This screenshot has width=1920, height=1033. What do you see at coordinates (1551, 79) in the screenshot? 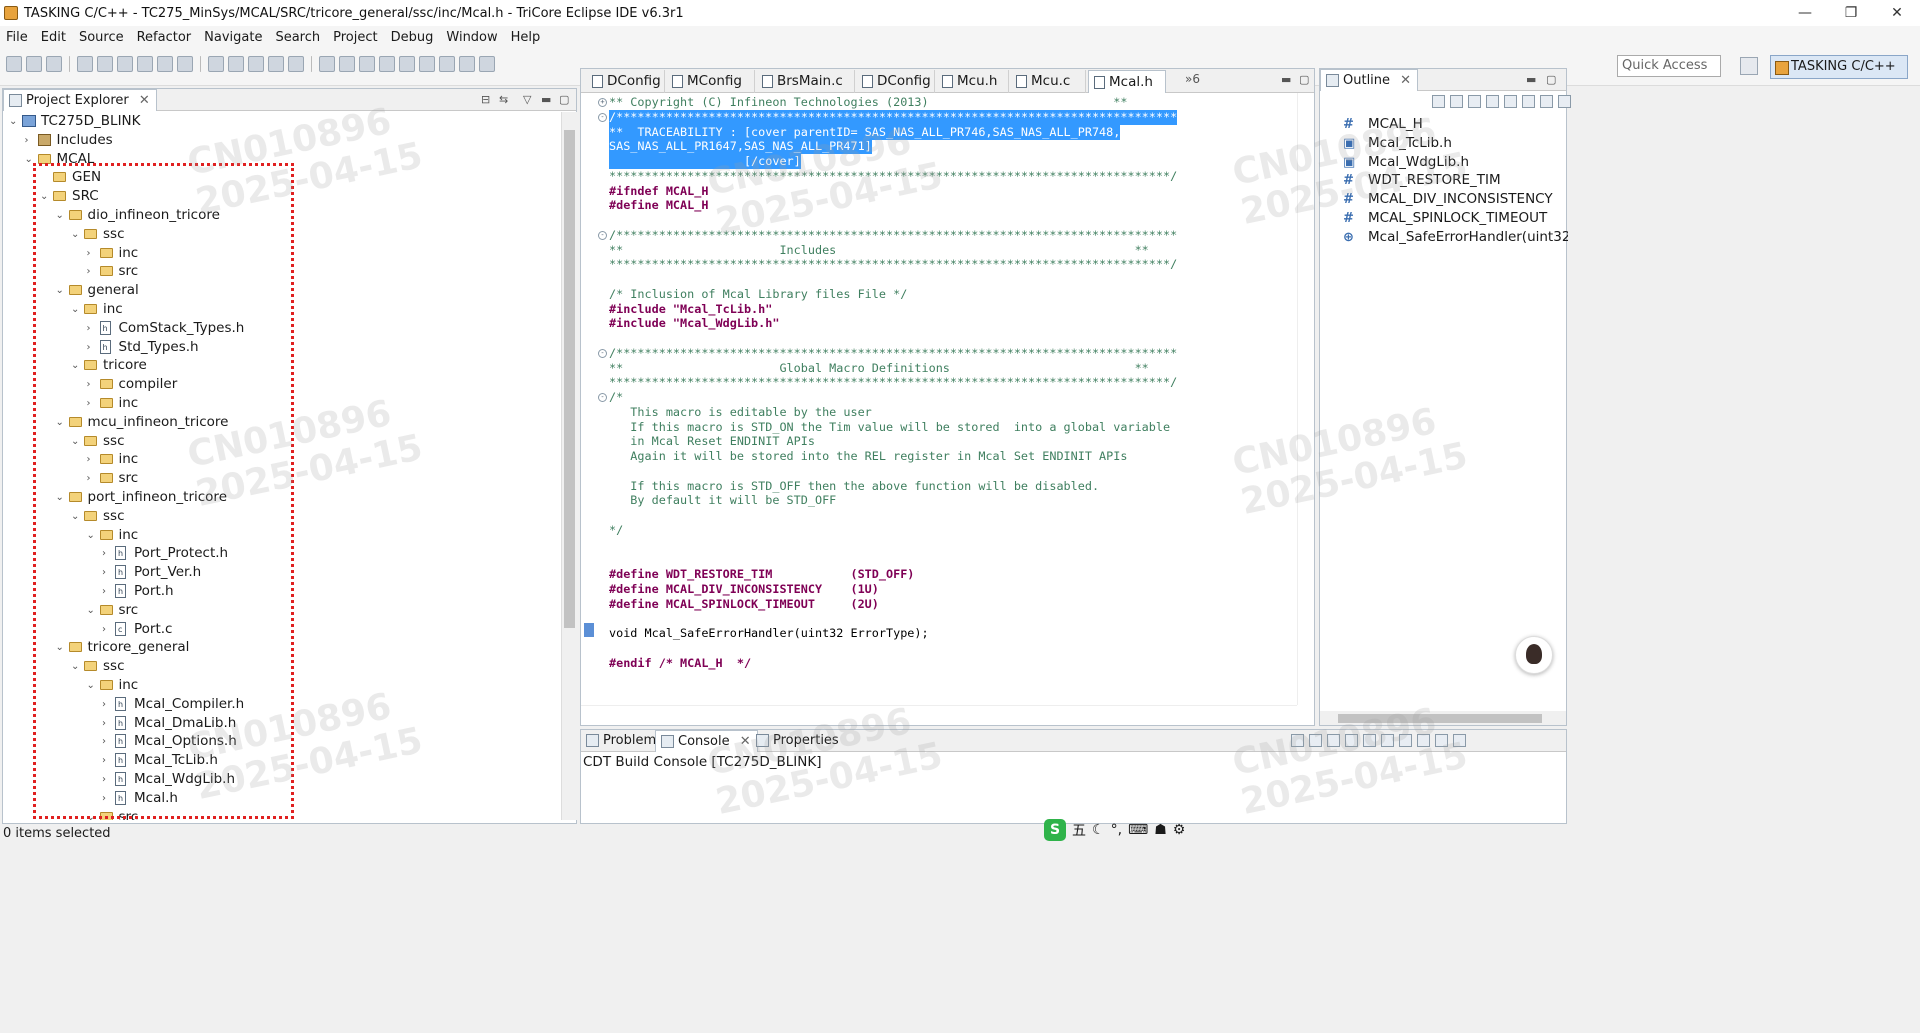
I see `maximize-icon: ▢` at bounding box center [1551, 79].